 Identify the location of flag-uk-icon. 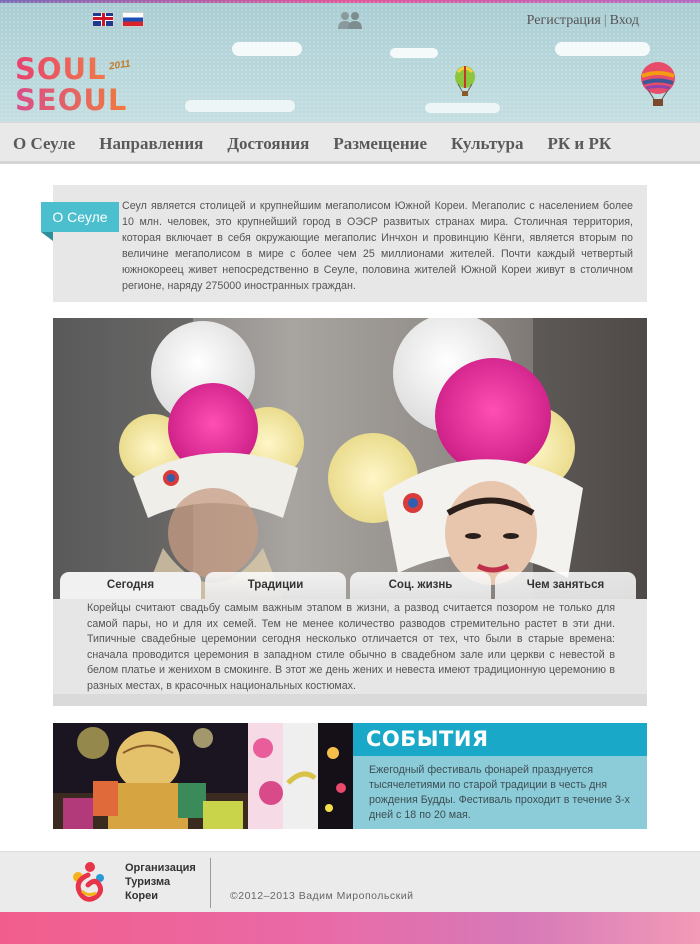
(103, 19).